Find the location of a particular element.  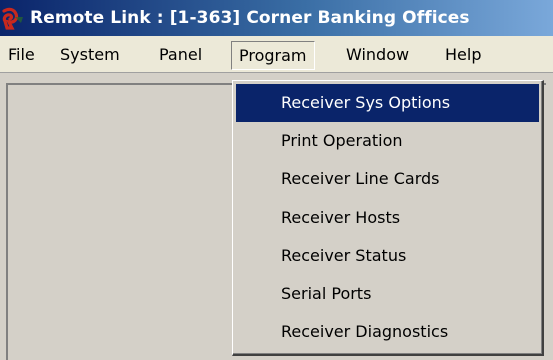

menu-item-print-operation: Print Operation is located at coordinates (387, 141).